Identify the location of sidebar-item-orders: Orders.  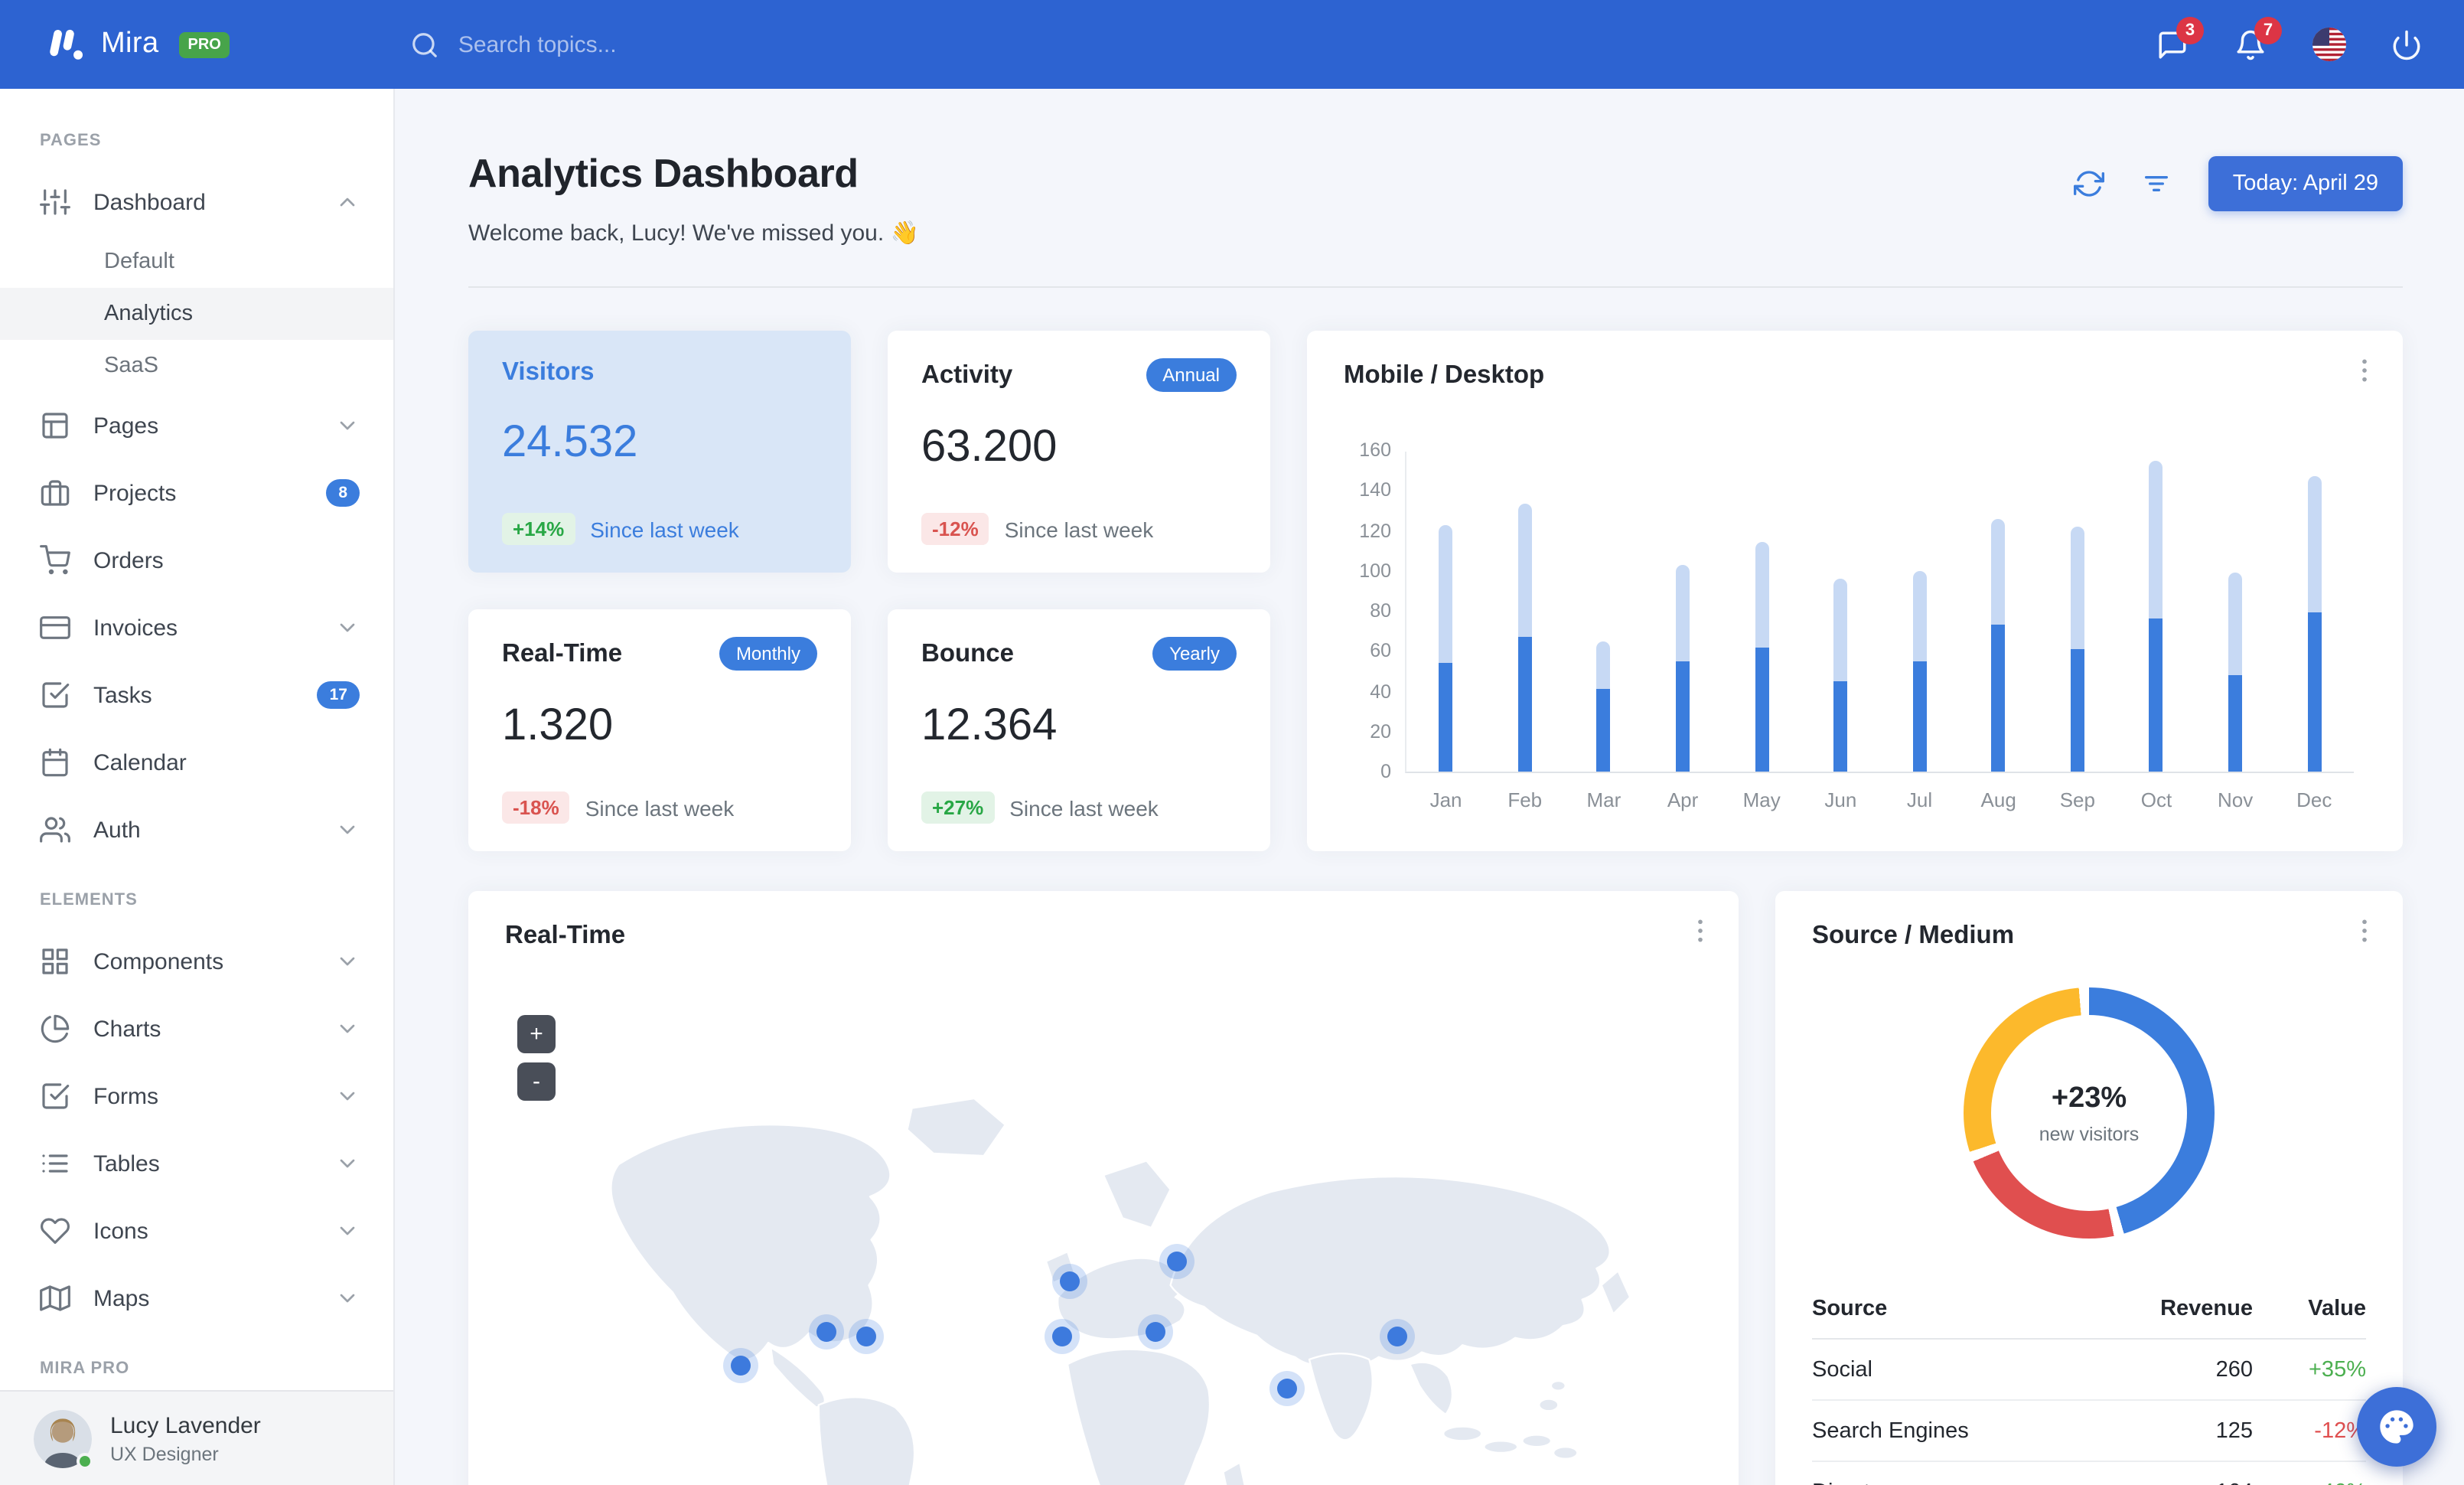
(197, 560).